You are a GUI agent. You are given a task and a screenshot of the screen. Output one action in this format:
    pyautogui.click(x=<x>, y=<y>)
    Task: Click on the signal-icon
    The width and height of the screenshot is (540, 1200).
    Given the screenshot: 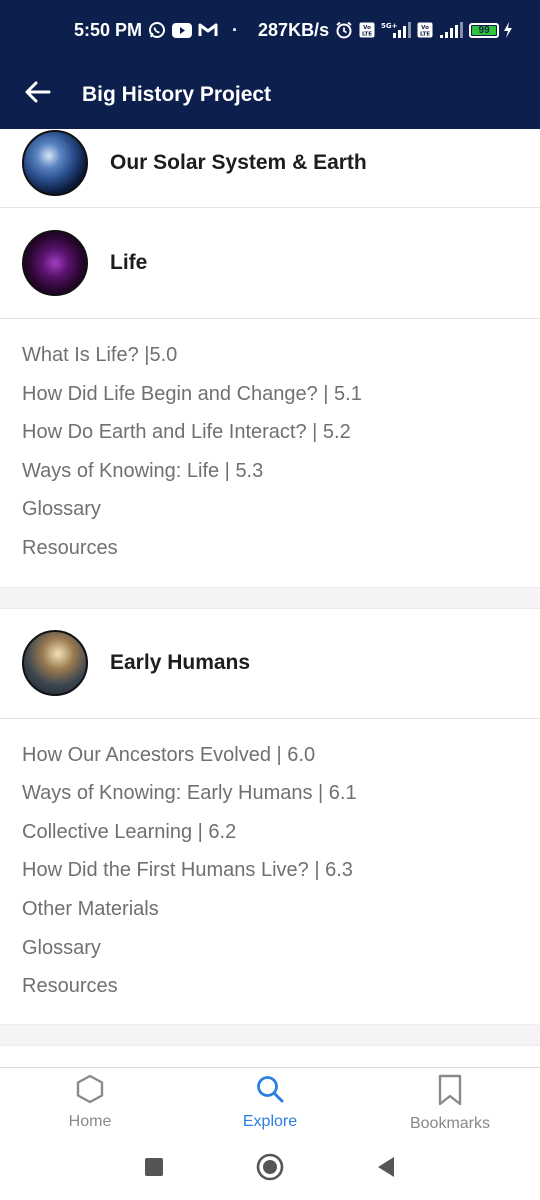 What is the action you would take?
    pyautogui.click(x=451, y=30)
    